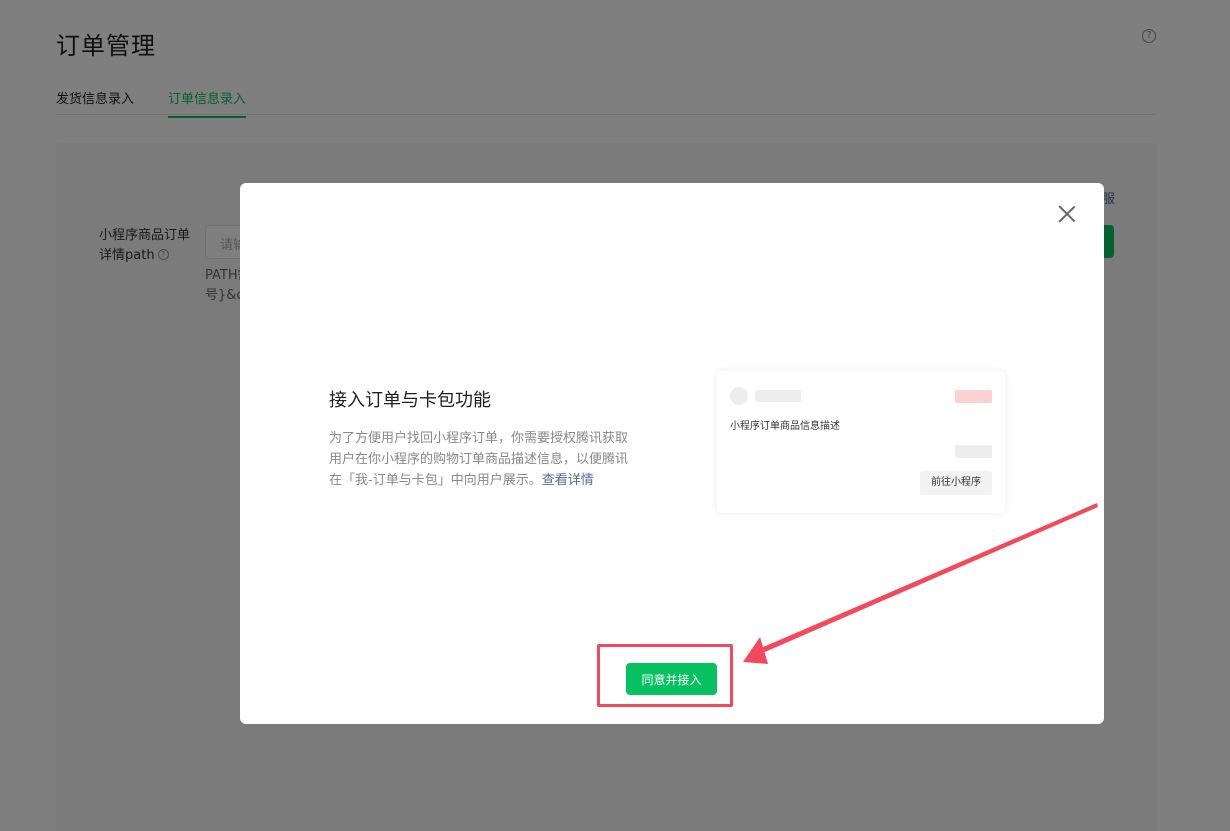  I want to click on annotation-highlight-box, so click(665, 675).